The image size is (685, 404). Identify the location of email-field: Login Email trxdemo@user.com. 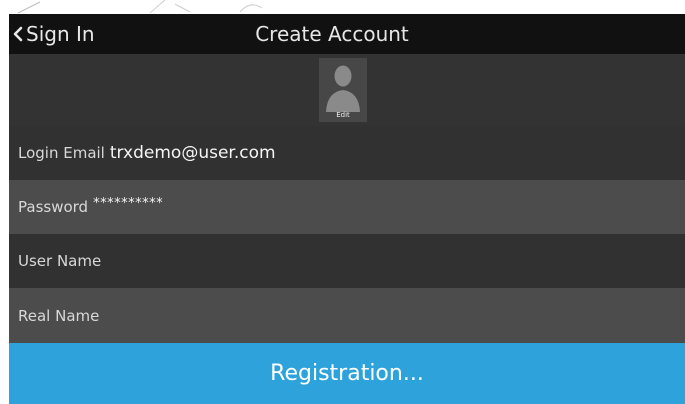
(347, 153).